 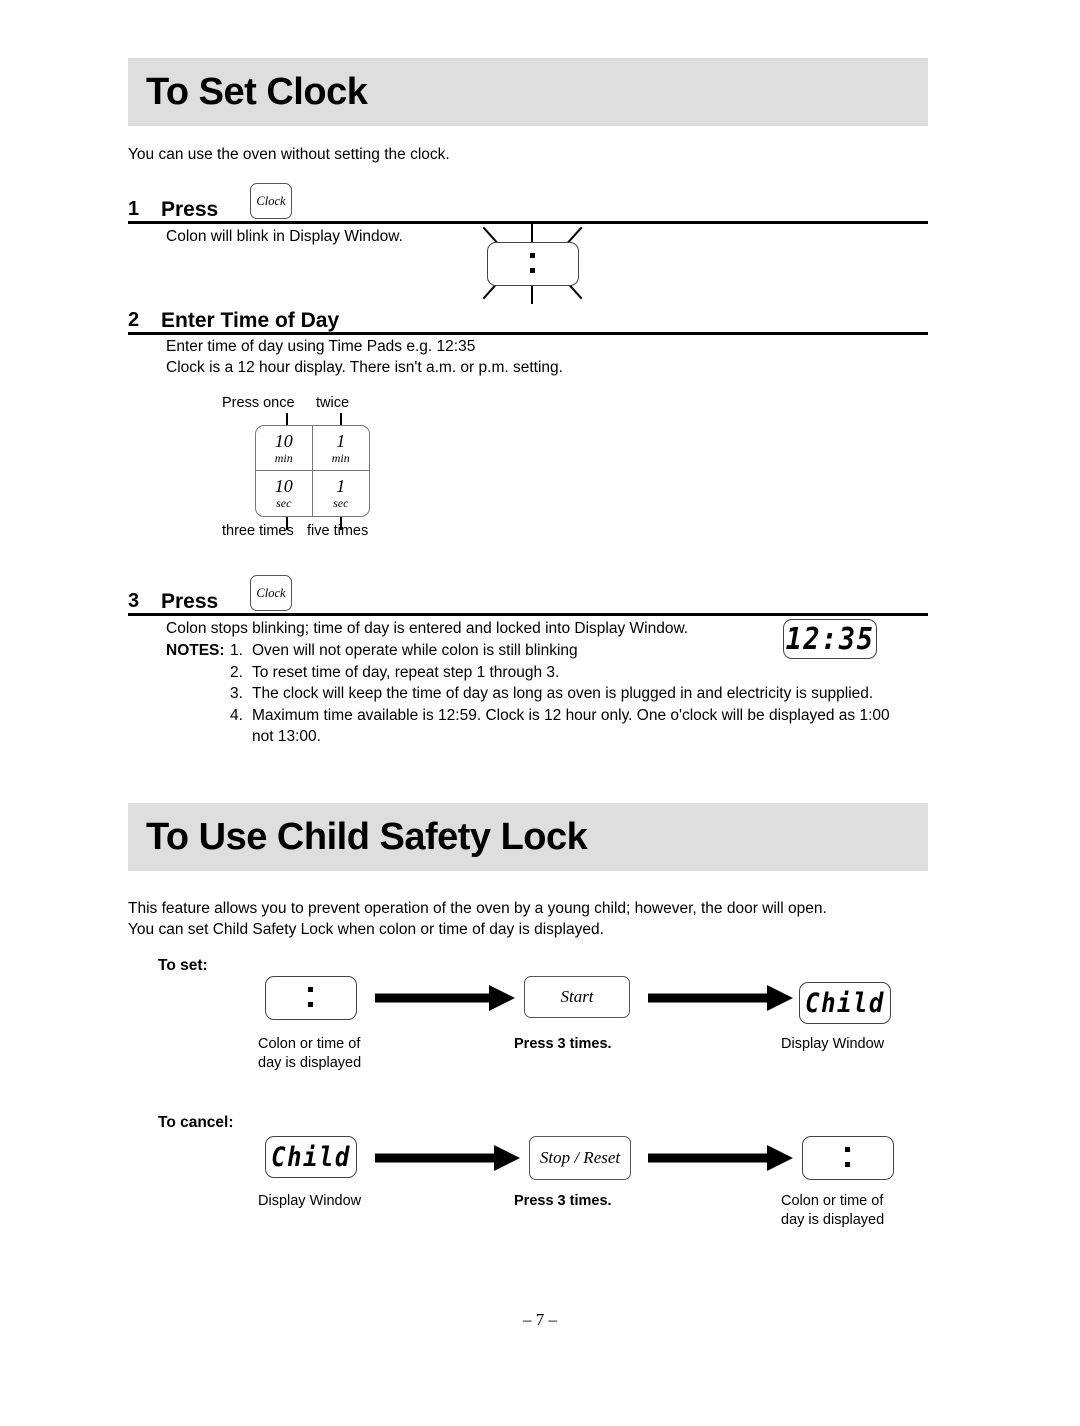 I want to click on flow-cancel-key-caption: Press 3 times., so click(x=563, y=1201).